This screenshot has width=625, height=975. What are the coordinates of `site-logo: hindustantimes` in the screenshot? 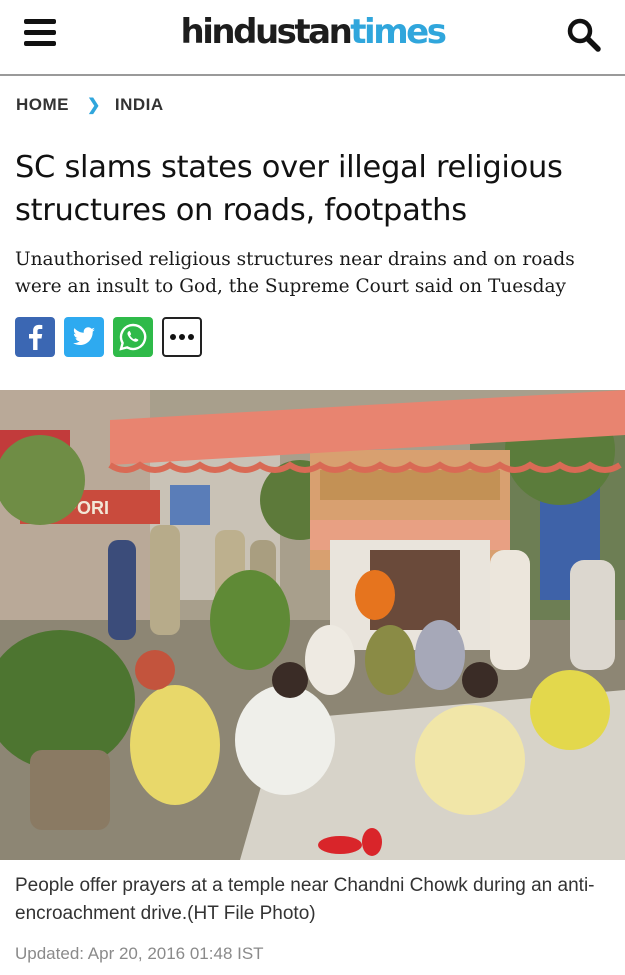 It's located at (312, 32).